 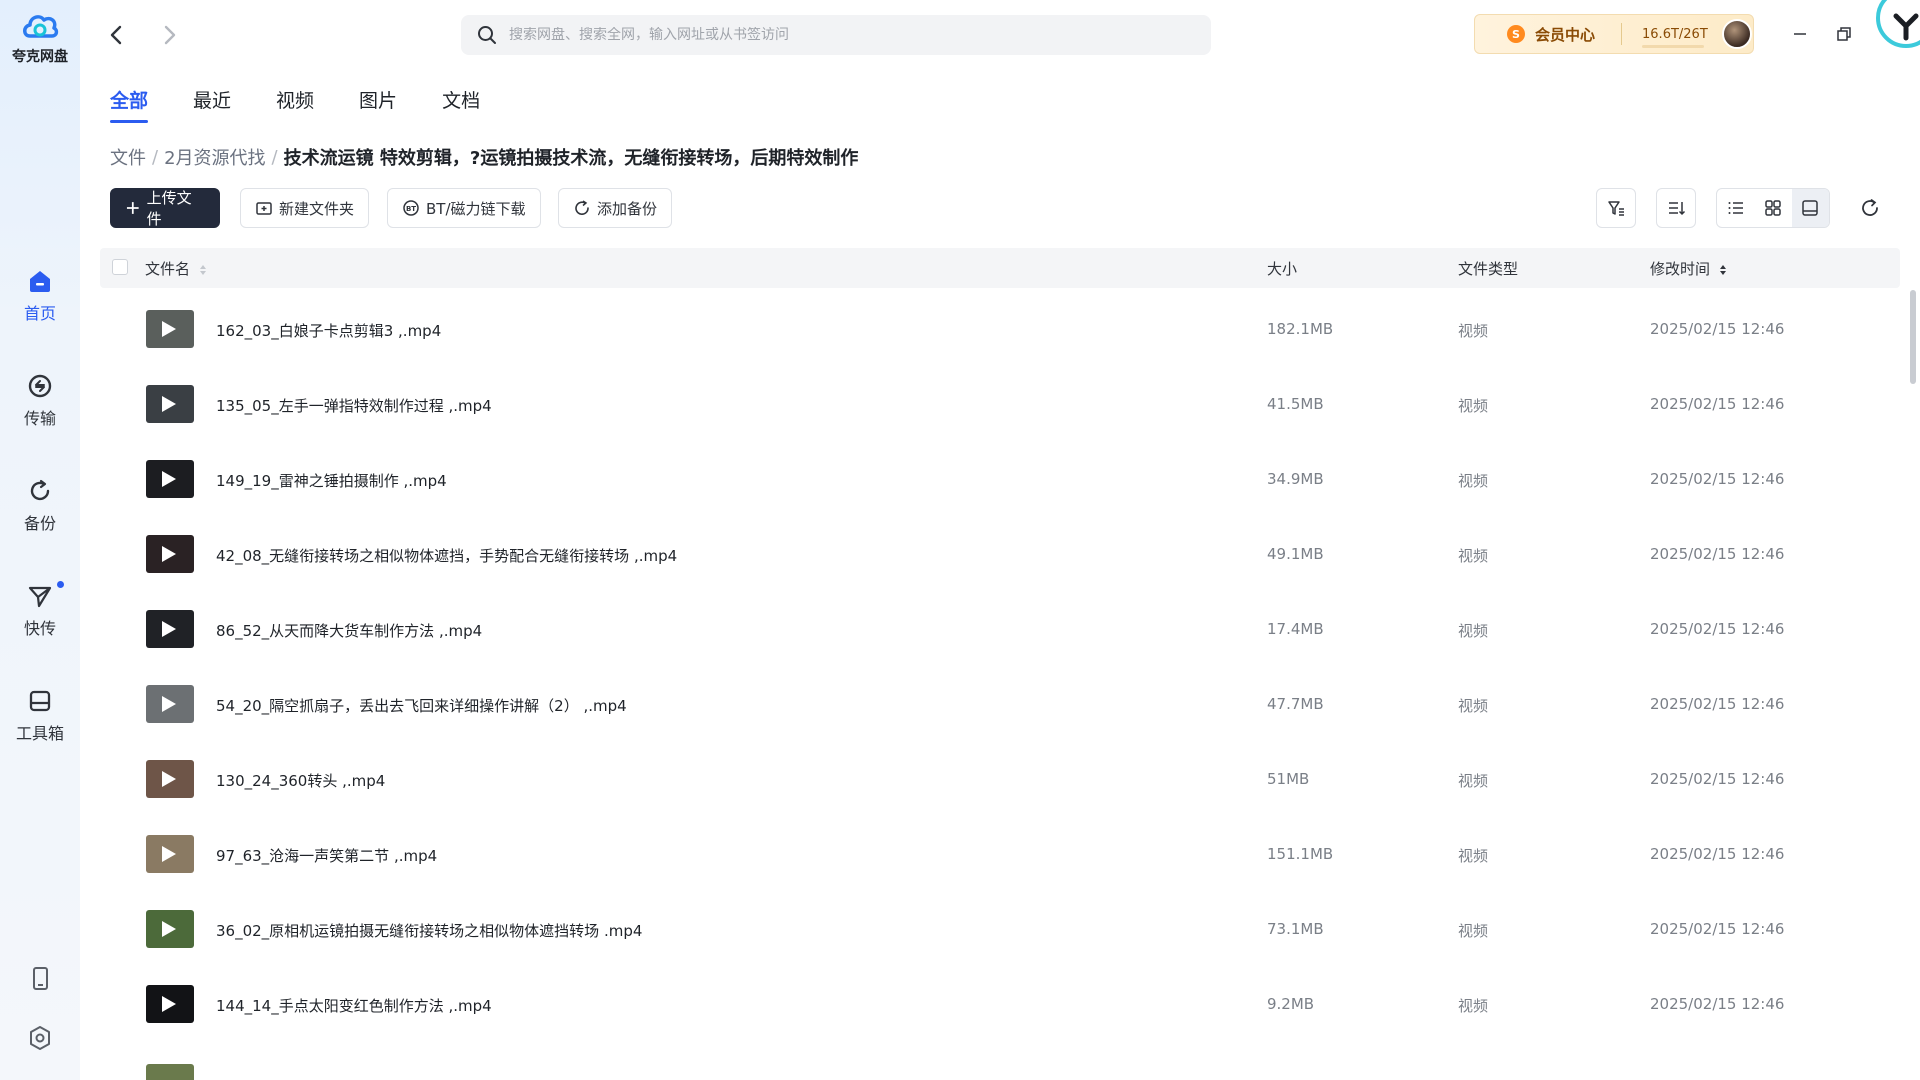 I want to click on storage-usage: 16.6T/26T, so click(x=1675, y=37).